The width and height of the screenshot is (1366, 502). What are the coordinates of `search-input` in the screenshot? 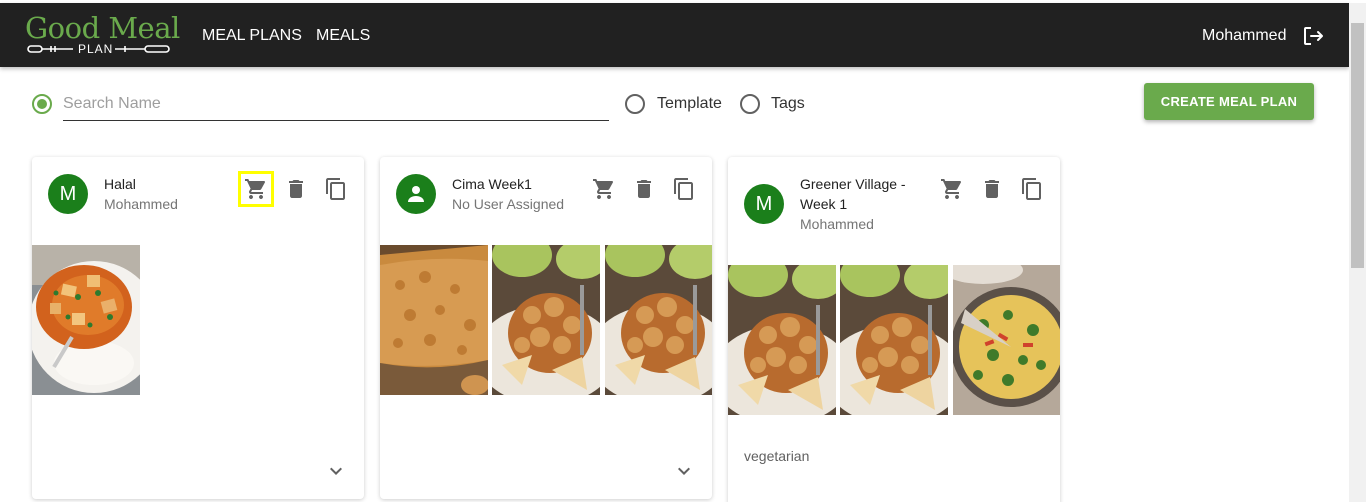 It's located at (336, 104).